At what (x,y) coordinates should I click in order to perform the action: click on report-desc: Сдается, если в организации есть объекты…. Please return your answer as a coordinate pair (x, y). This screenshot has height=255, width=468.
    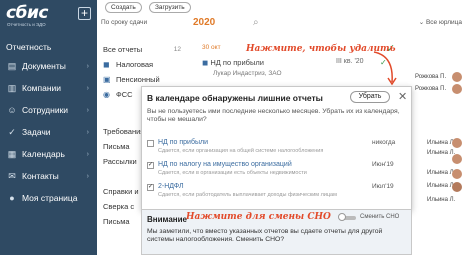
    Looking at the image, I should click on (232, 173).